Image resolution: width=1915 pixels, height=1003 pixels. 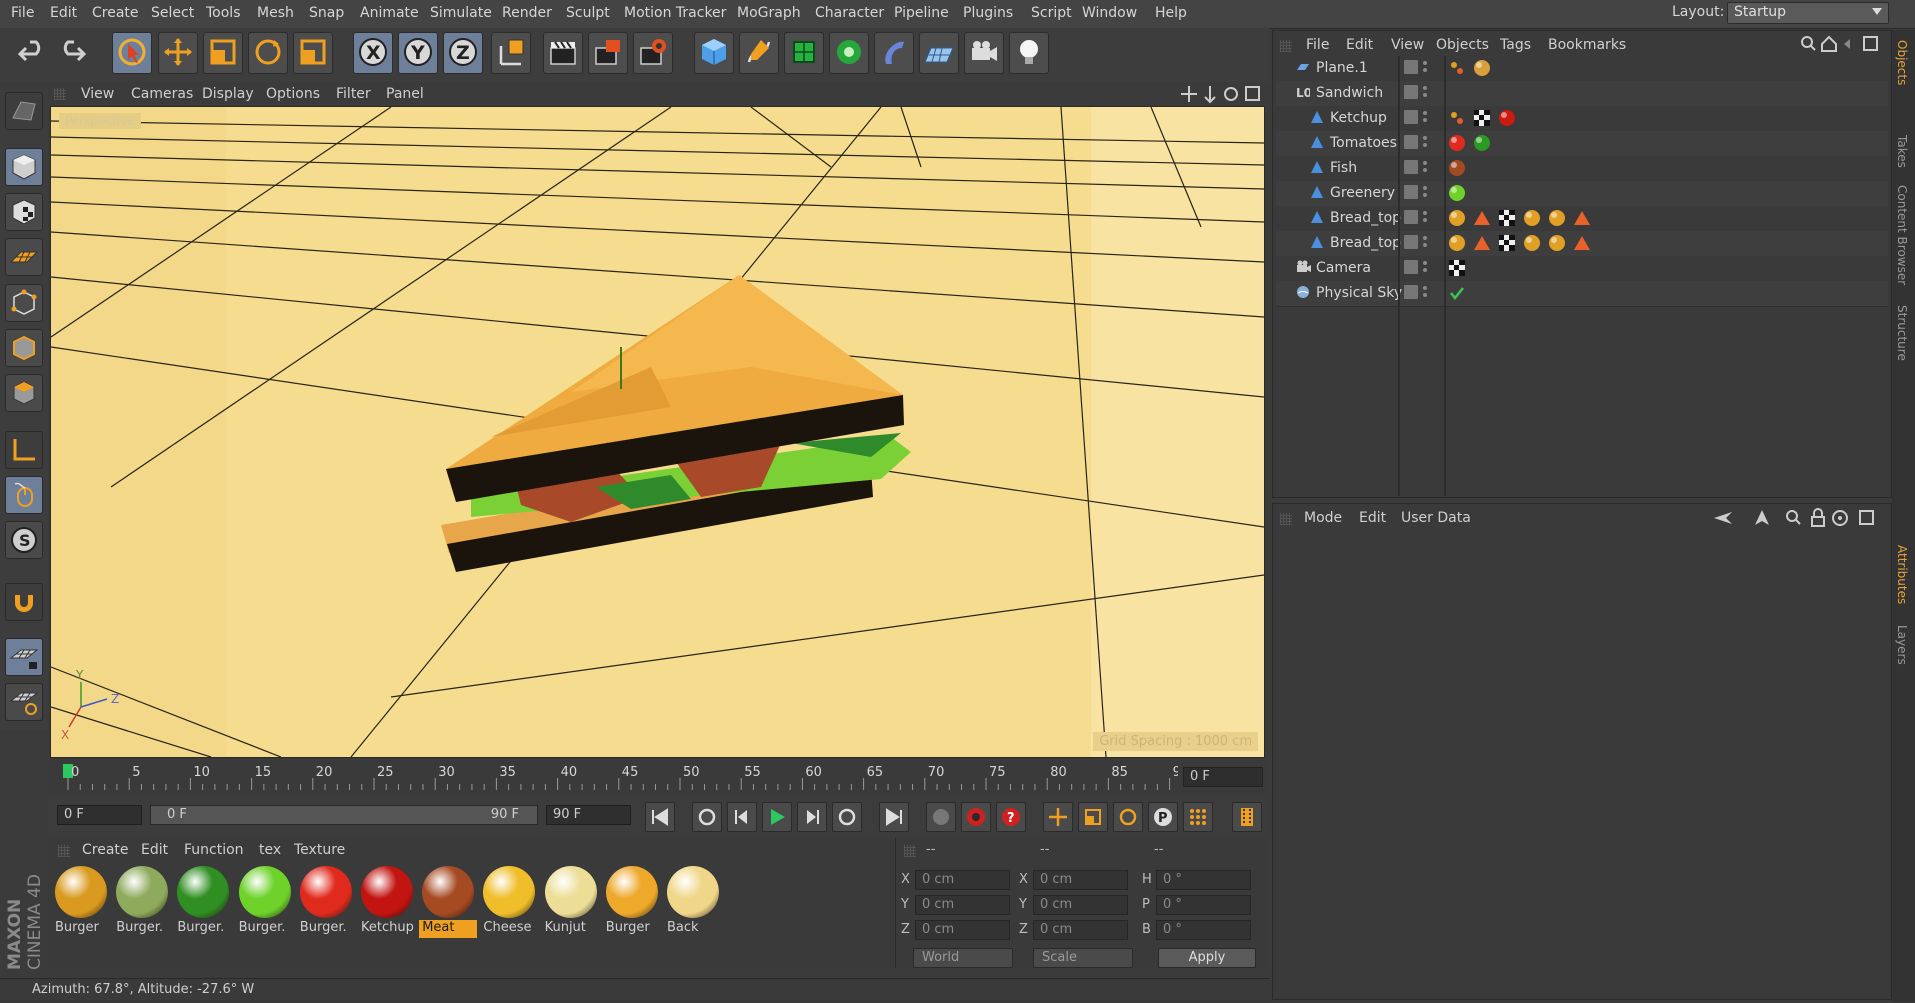 I want to click on menu-file: File, so click(x=22, y=13).